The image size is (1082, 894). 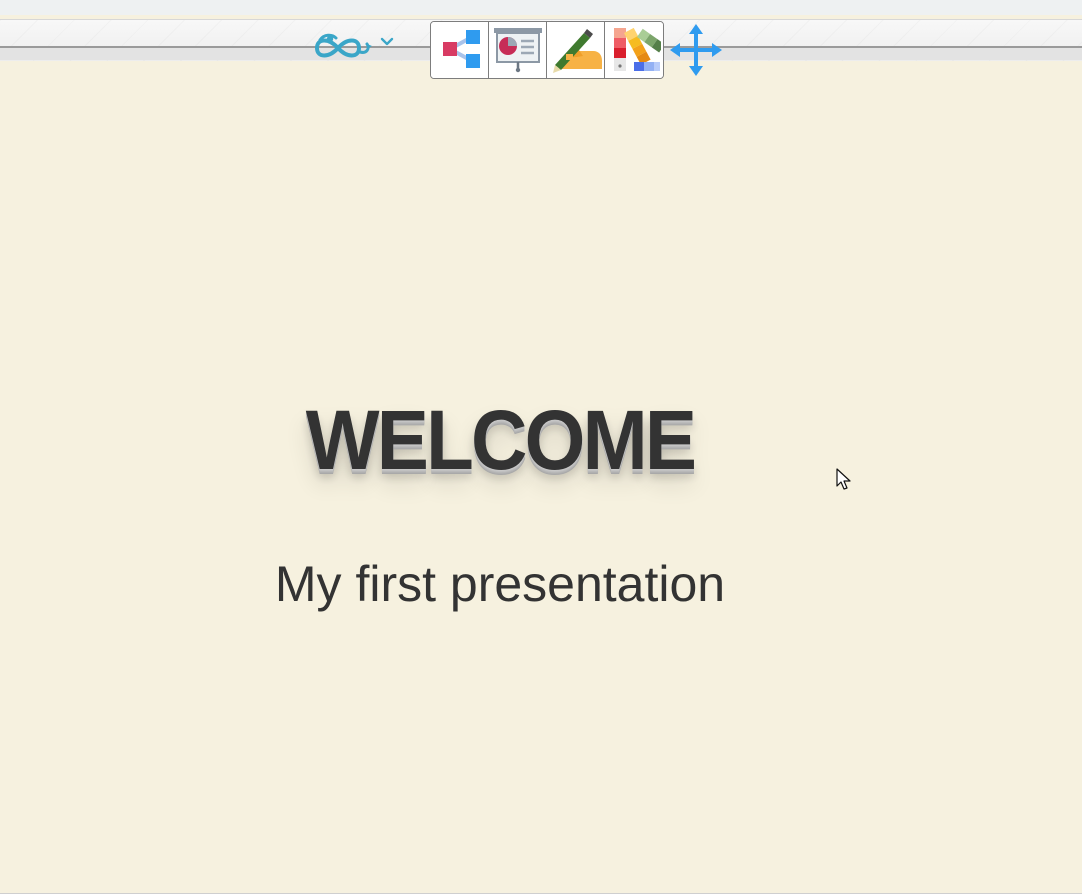 What do you see at coordinates (387, 42) in the screenshot?
I see `chevron-down-icon` at bounding box center [387, 42].